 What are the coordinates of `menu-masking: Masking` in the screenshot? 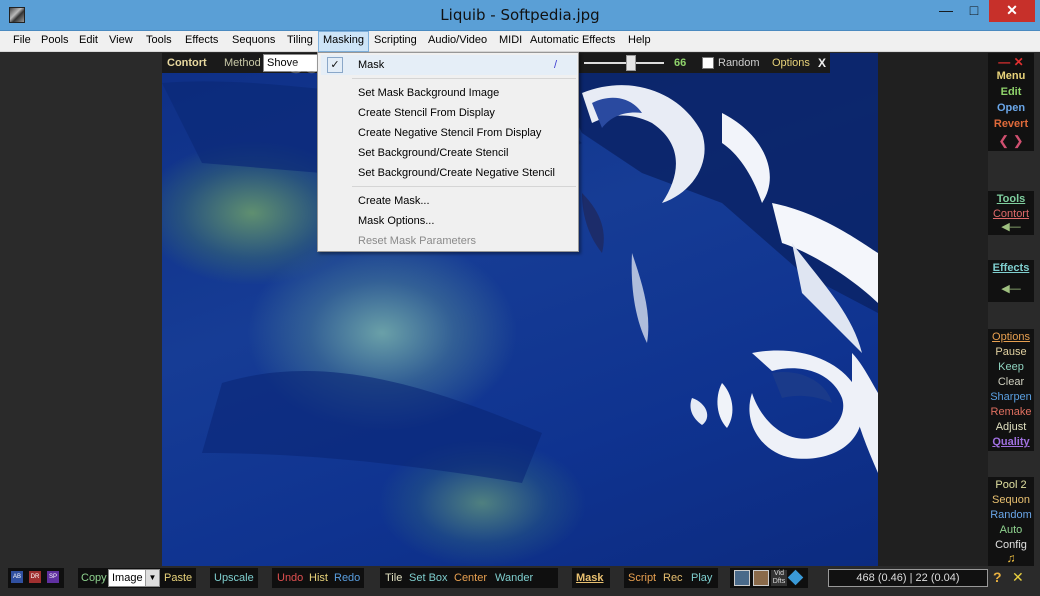 It's located at (343, 41).